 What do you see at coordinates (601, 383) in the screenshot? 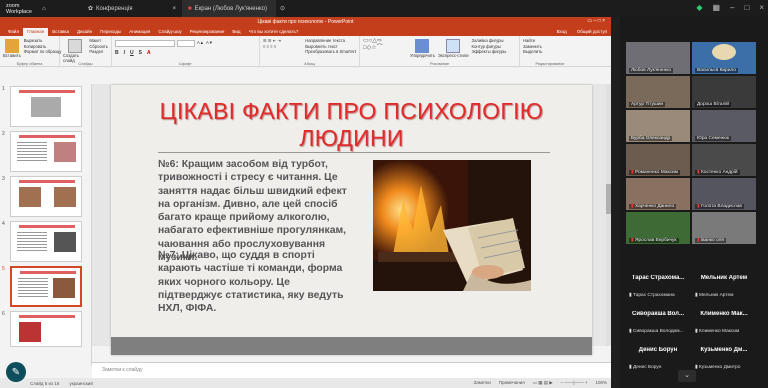
I see `zoom-level: 100%` at bounding box center [601, 383].